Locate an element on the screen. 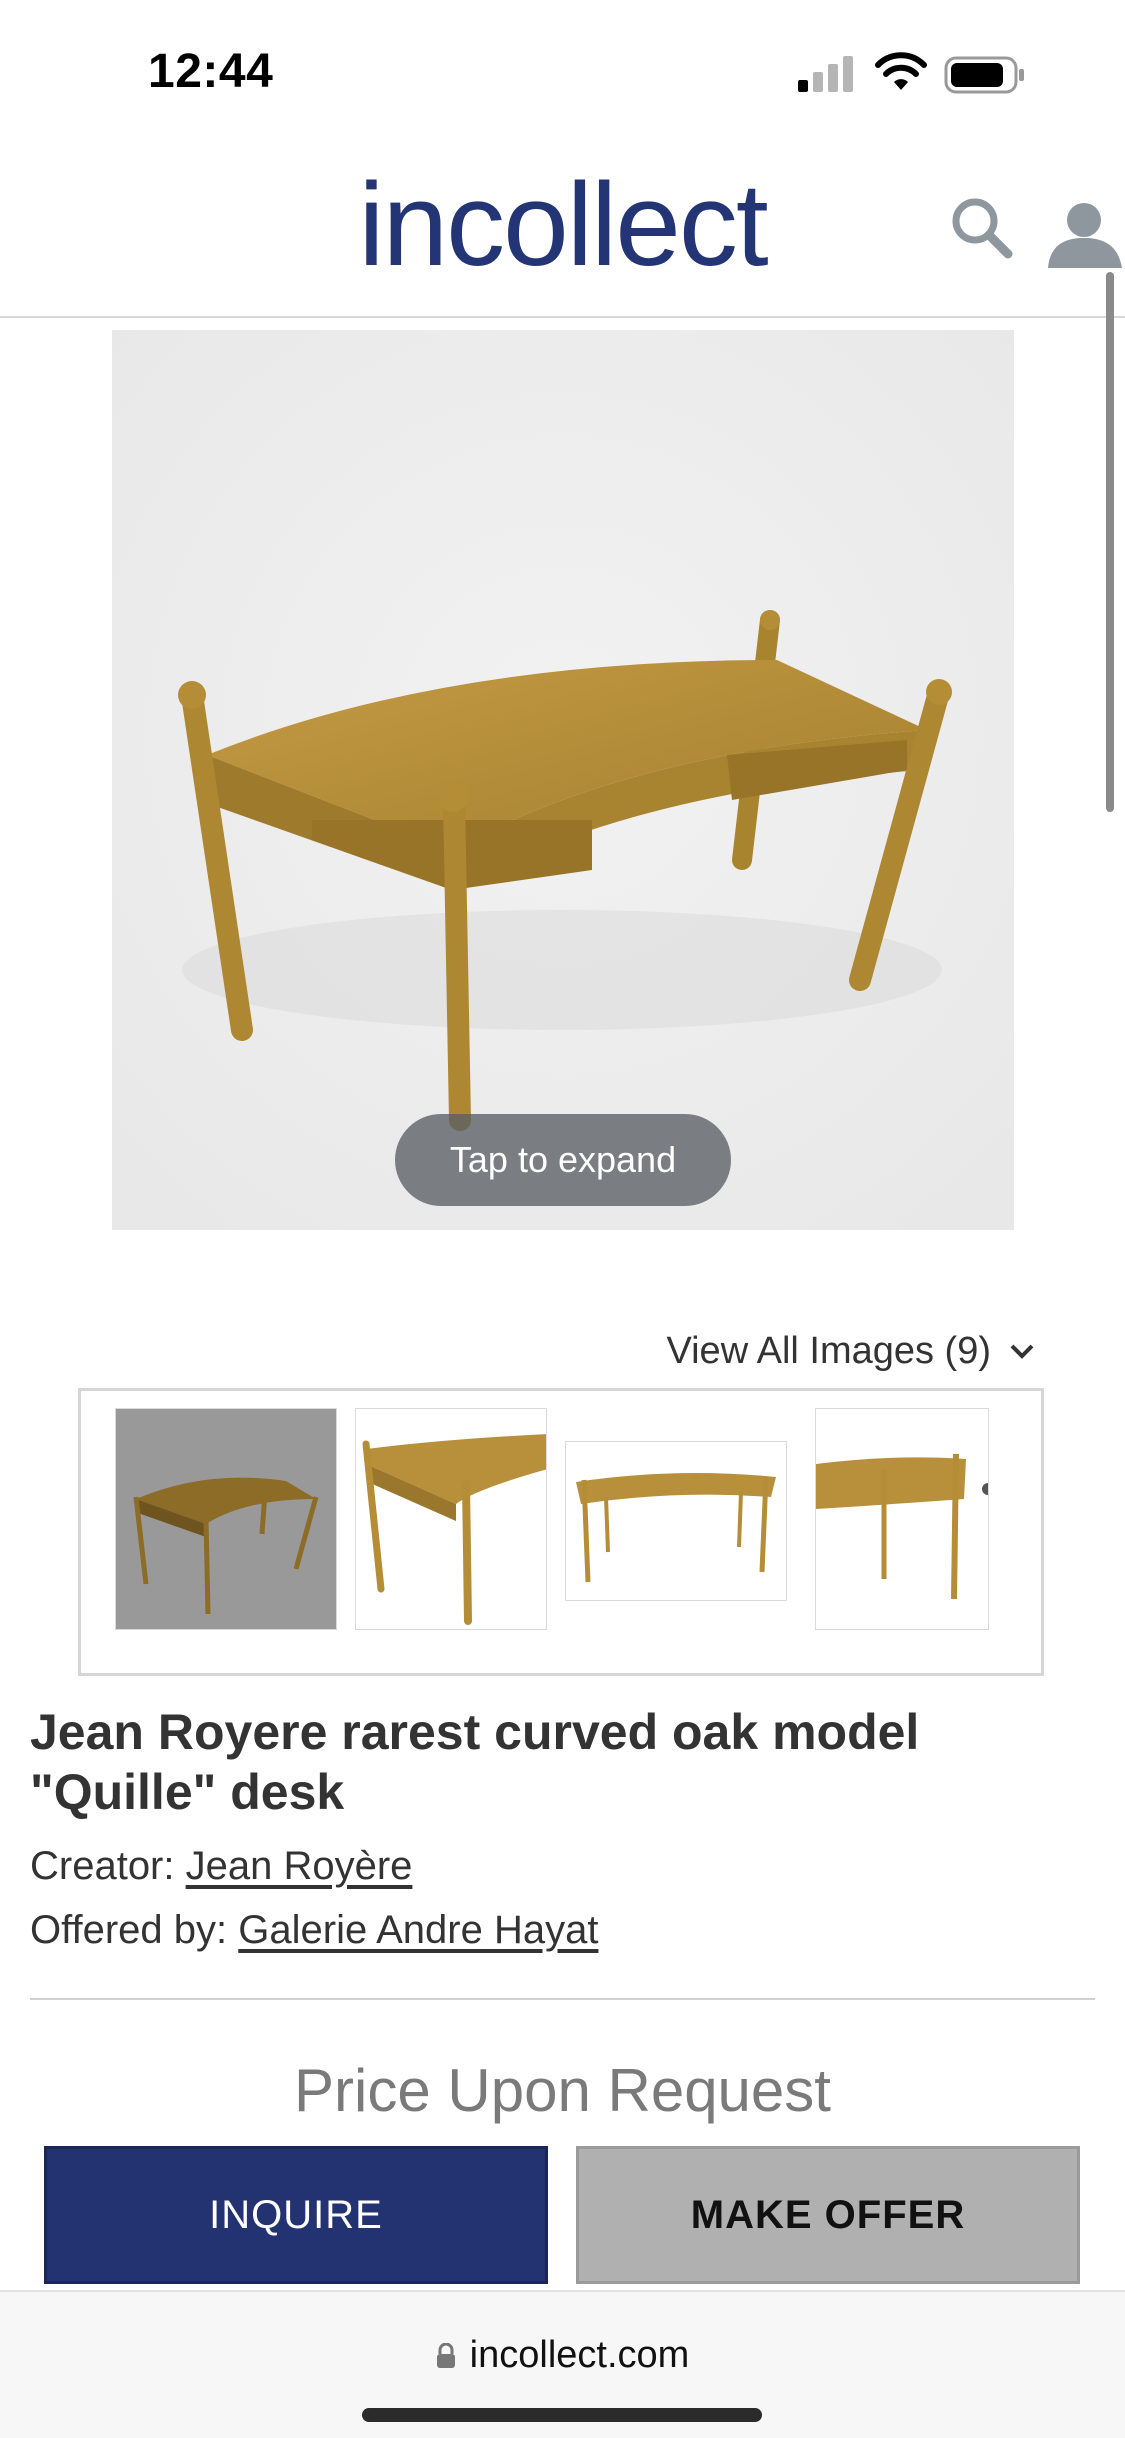 This screenshot has height=2438, width=1125. make-offer-button: MAKE OFFER is located at coordinates (828, 2215).